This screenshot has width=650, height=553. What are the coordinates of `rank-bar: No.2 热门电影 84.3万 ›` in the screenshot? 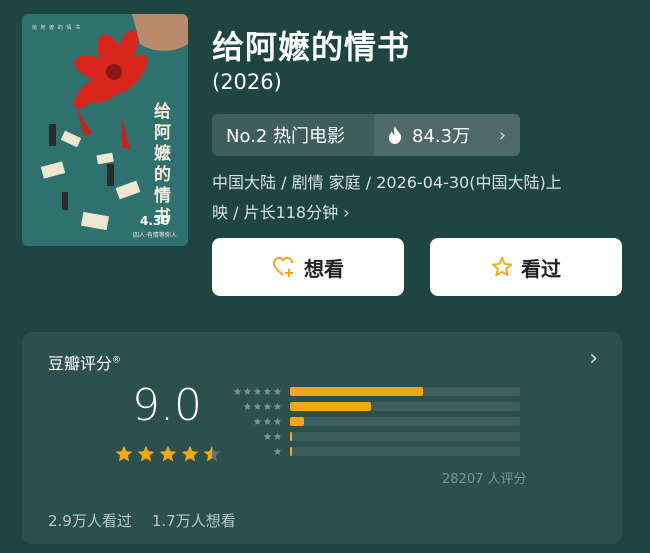 It's located at (366, 135).